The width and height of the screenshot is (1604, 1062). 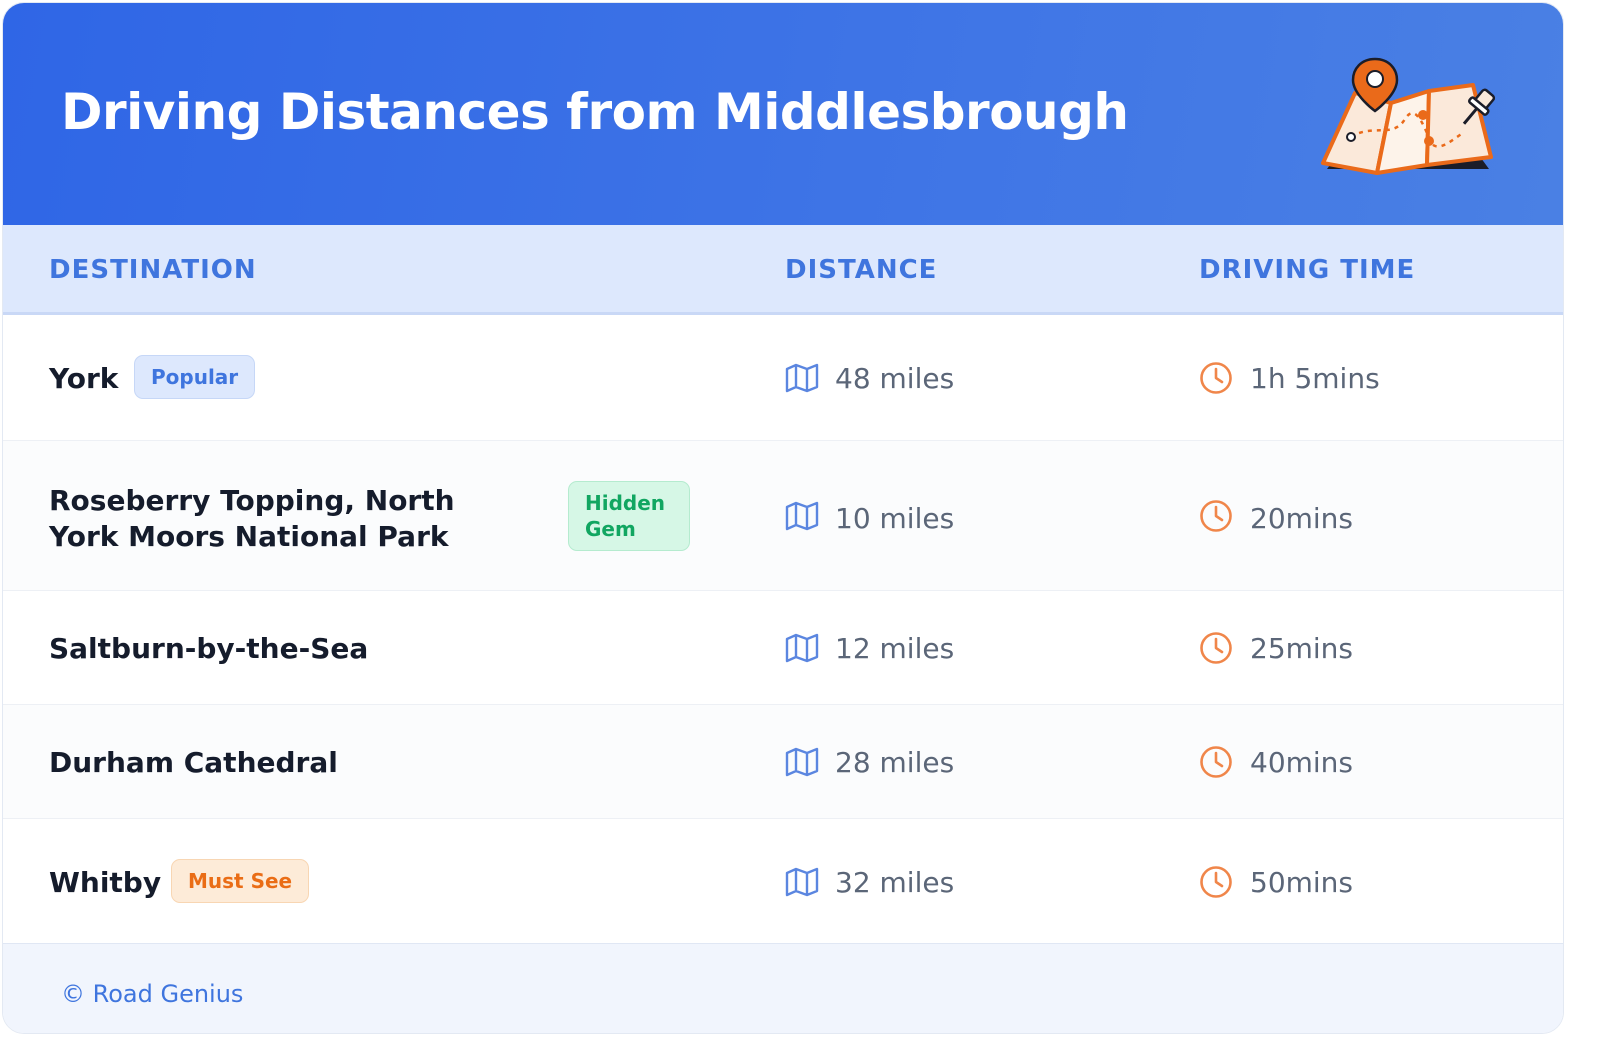 What do you see at coordinates (1307, 270) in the screenshot?
I see `column-header-driving-time: DRIVING TIME` at bounding box center [1307, 270].